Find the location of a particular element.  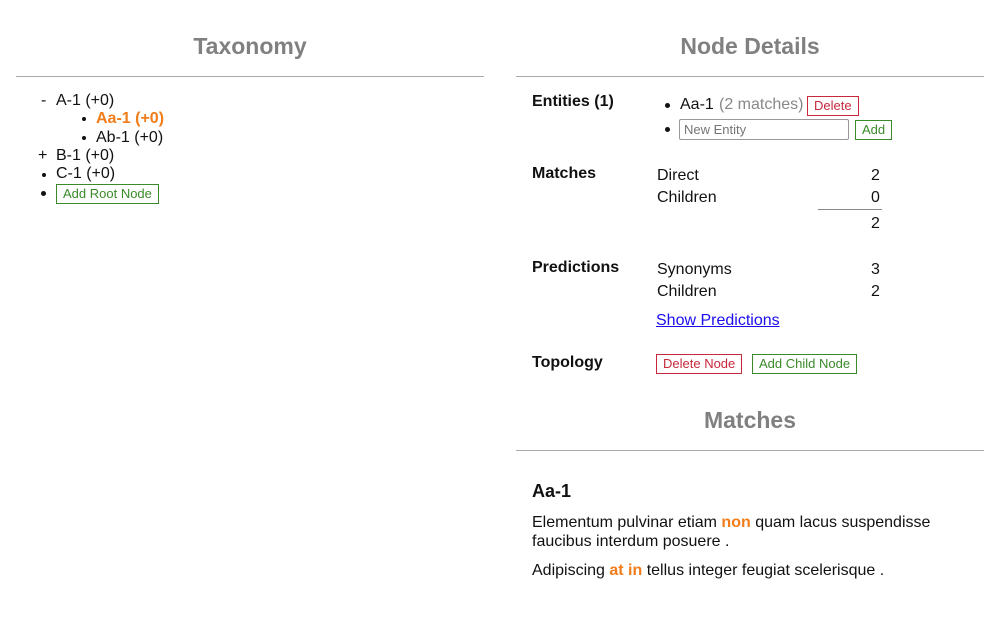

matches-title: Matches is located at coordinates (750, 420).